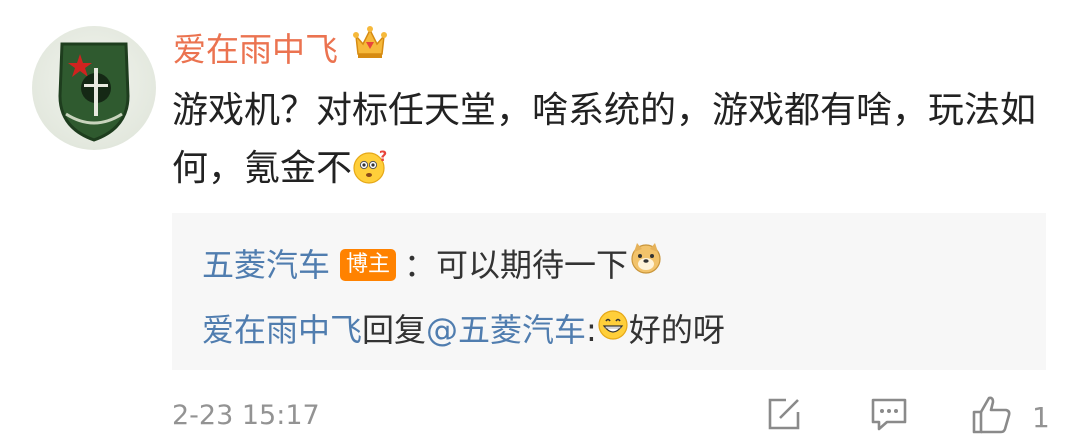 This screenshot has height=442, width=1080. I want to click on like-count: 1, so click(1041, 417).